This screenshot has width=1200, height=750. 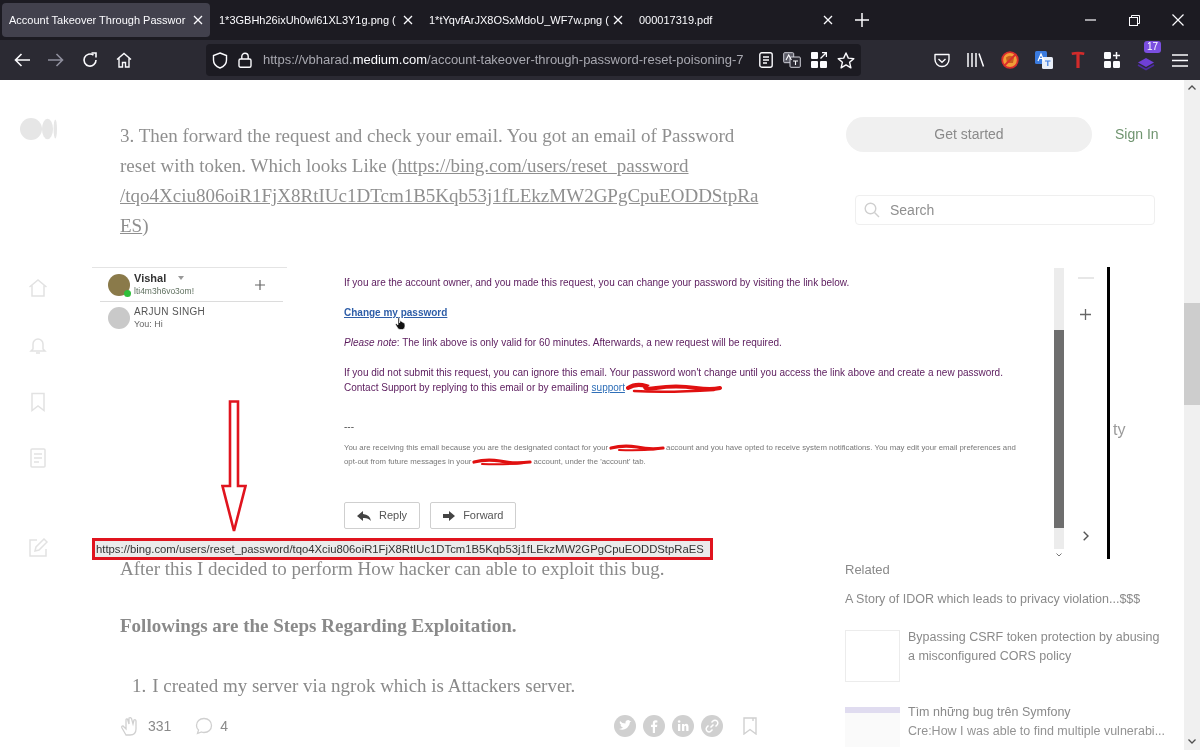 I want to click on account-status: lti4m3h6vo3om!, so click(x=164, y=291).